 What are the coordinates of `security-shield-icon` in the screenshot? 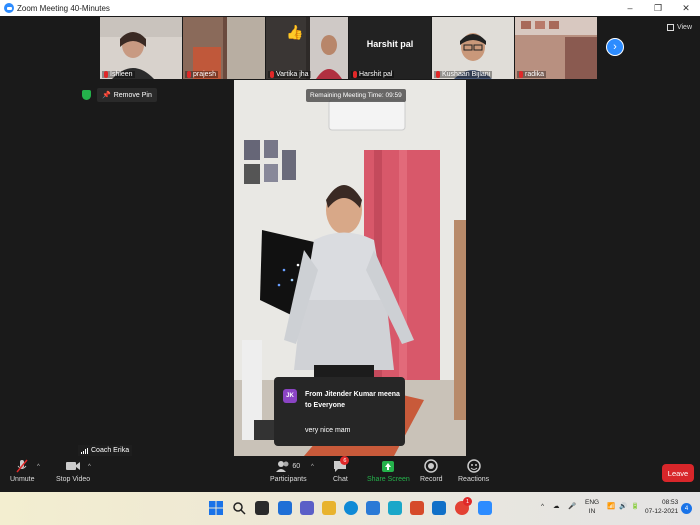 It's located at (86, 95).